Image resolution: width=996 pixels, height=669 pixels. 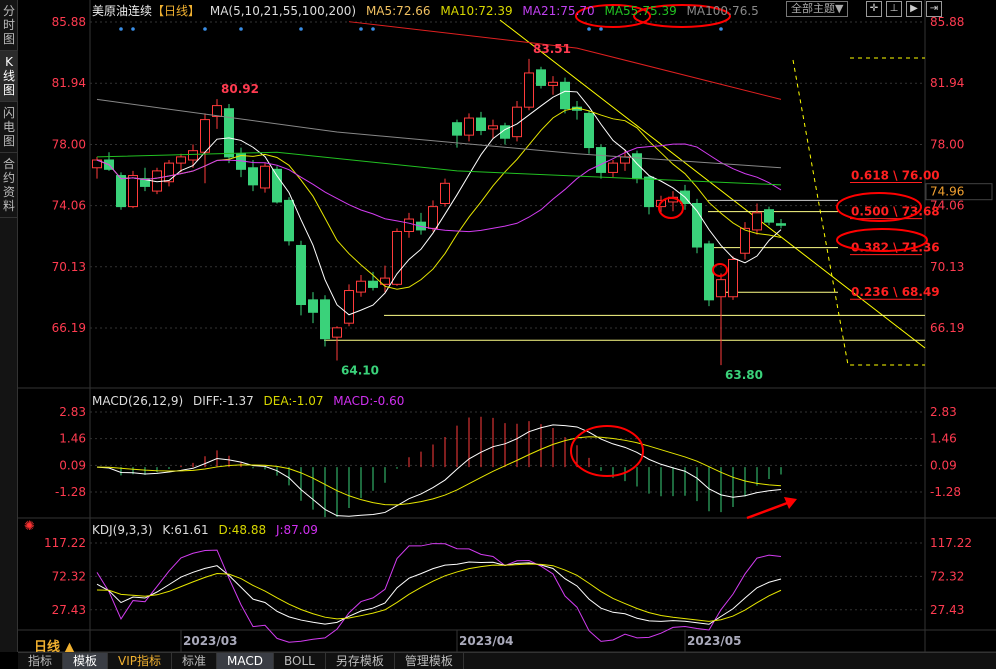 I want to click on fib-label: 0.236 \ 68.49, so click(x=895, y=292).